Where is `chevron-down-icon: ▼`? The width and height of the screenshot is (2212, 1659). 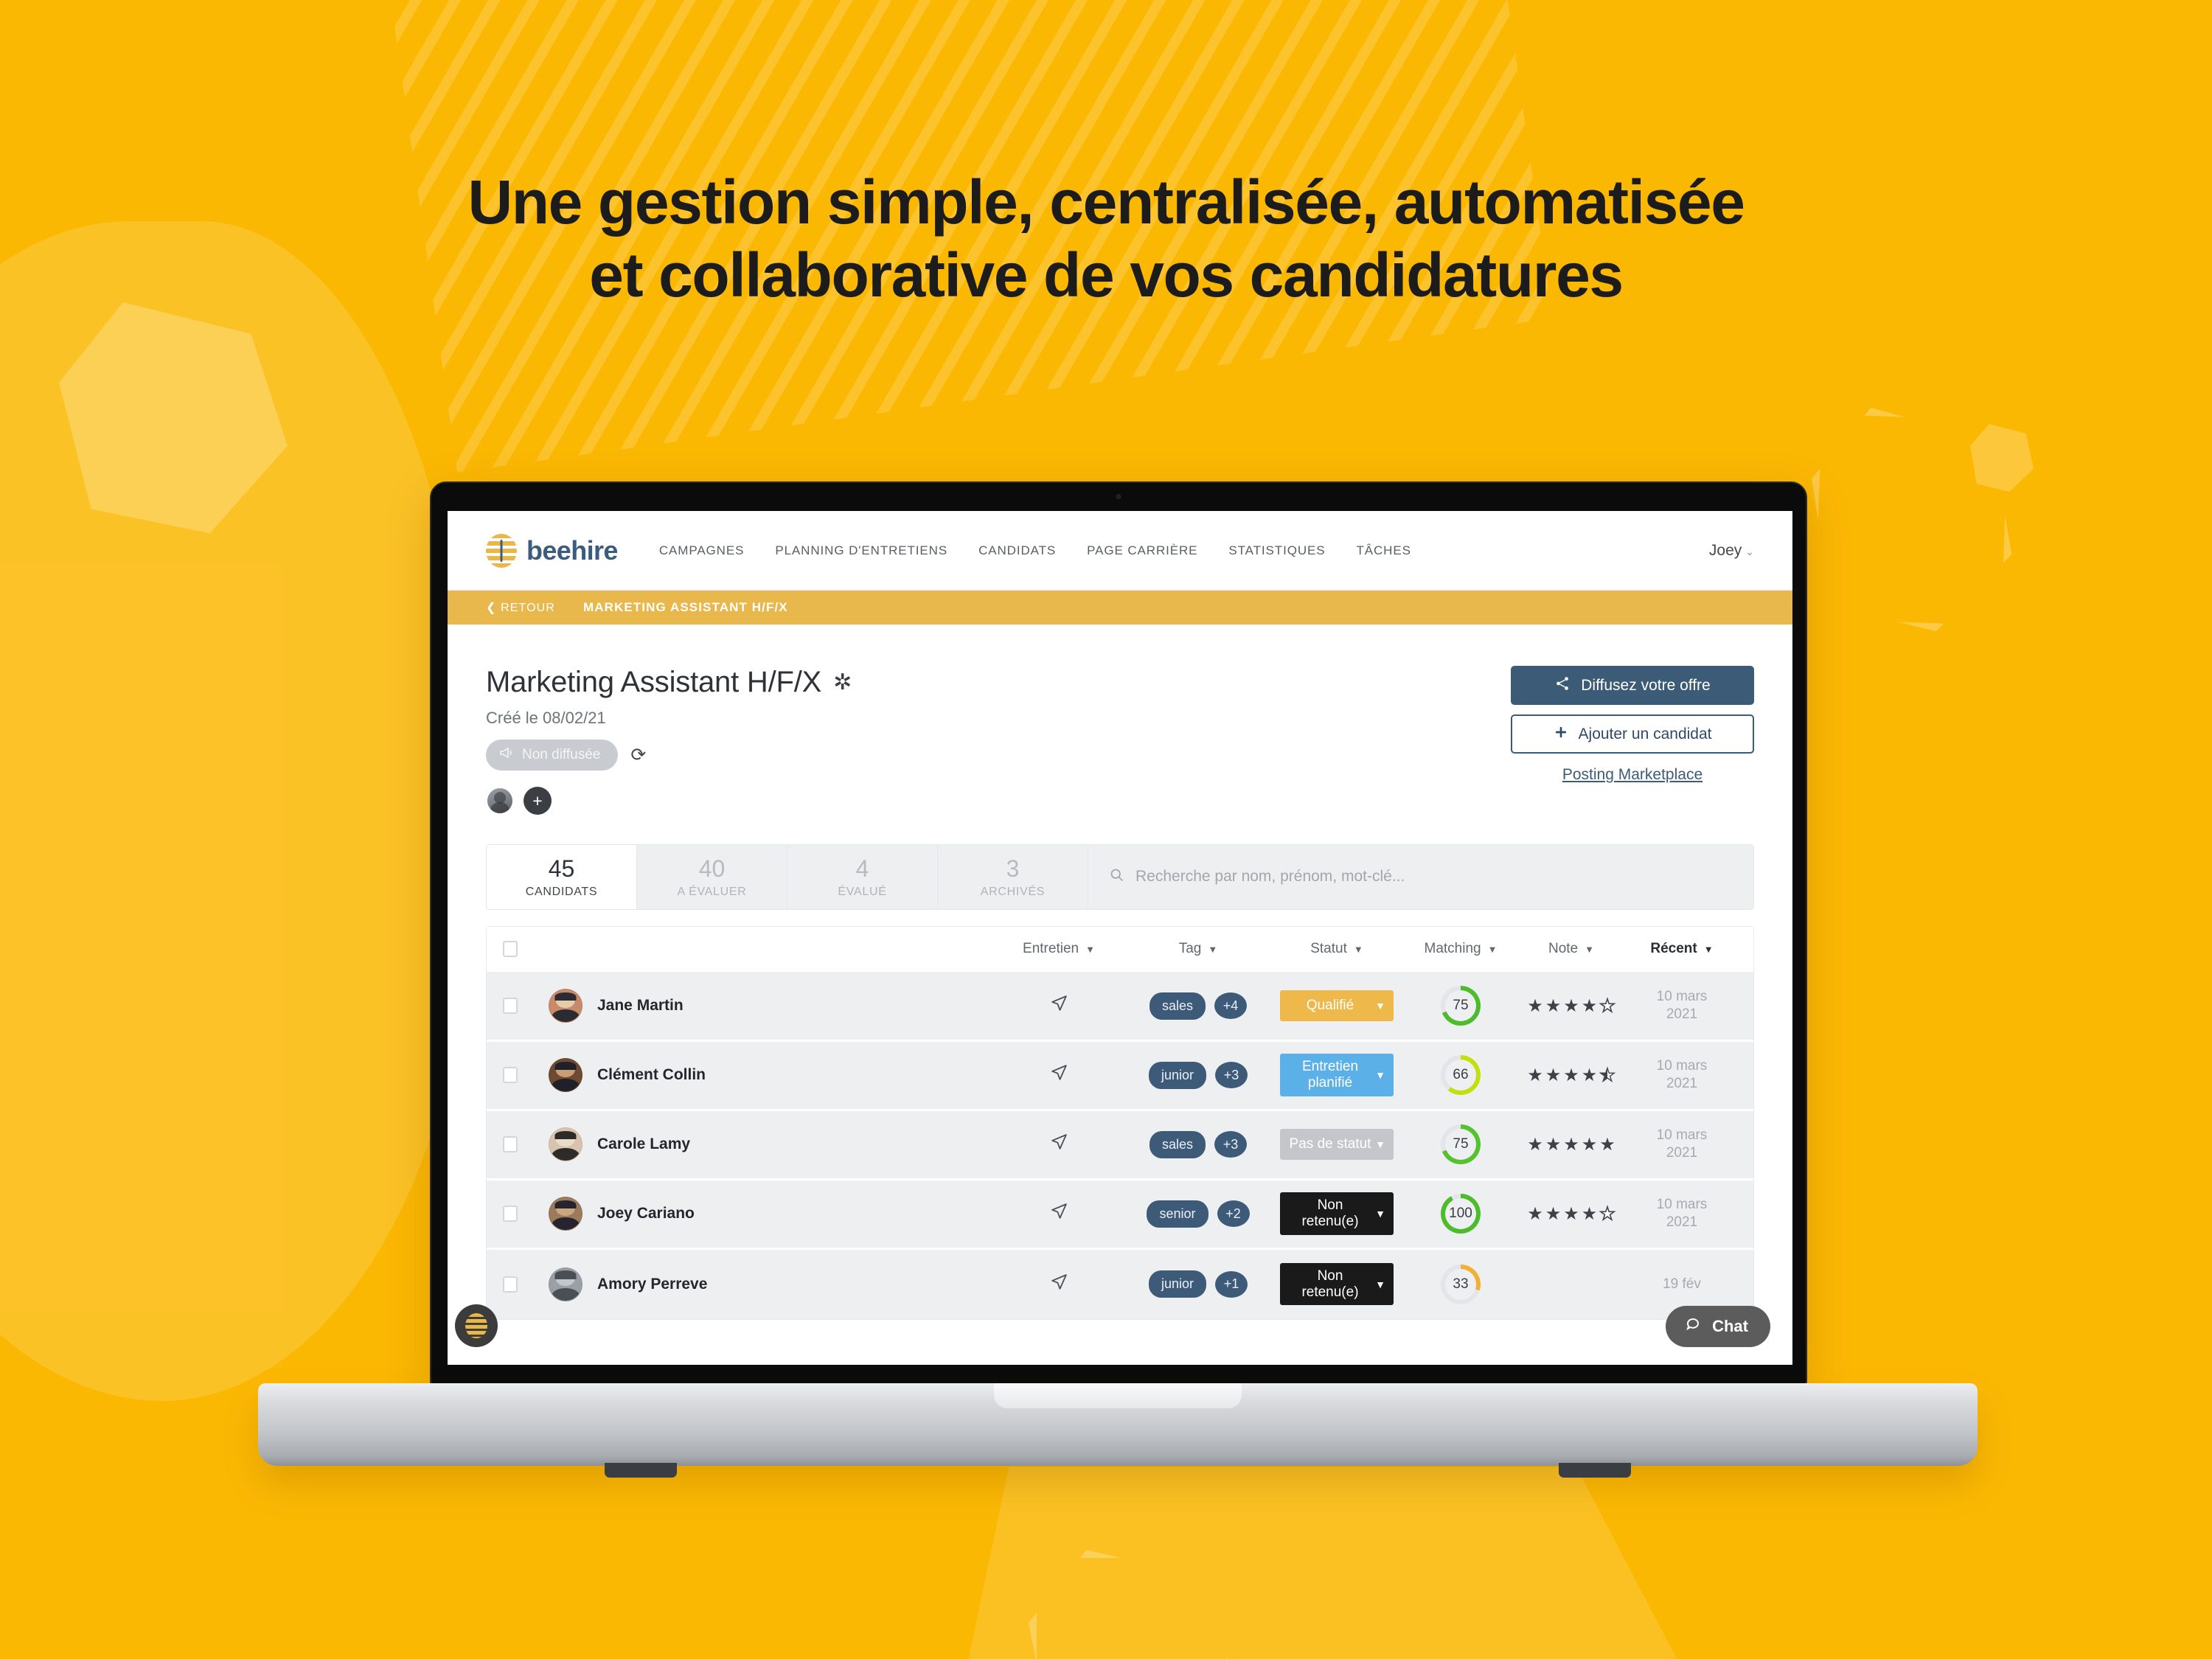 chevron-down-icon: ▼ is located at coordinates (1380, 1006).